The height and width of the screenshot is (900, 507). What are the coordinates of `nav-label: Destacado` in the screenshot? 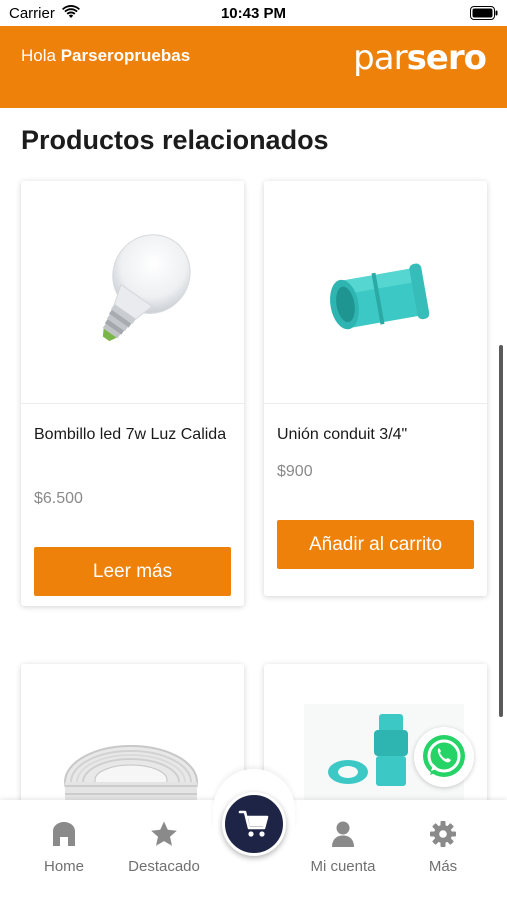 It's located at (164, 866).